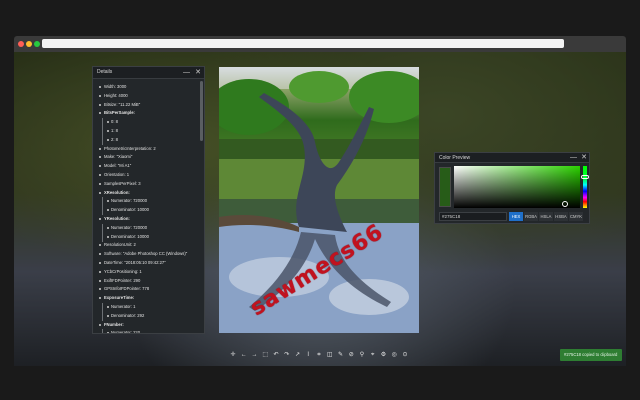  What do you see at coordinates (585, 177) in the screenshot?
I see `hue-handle` at bounding box center [585, 177].